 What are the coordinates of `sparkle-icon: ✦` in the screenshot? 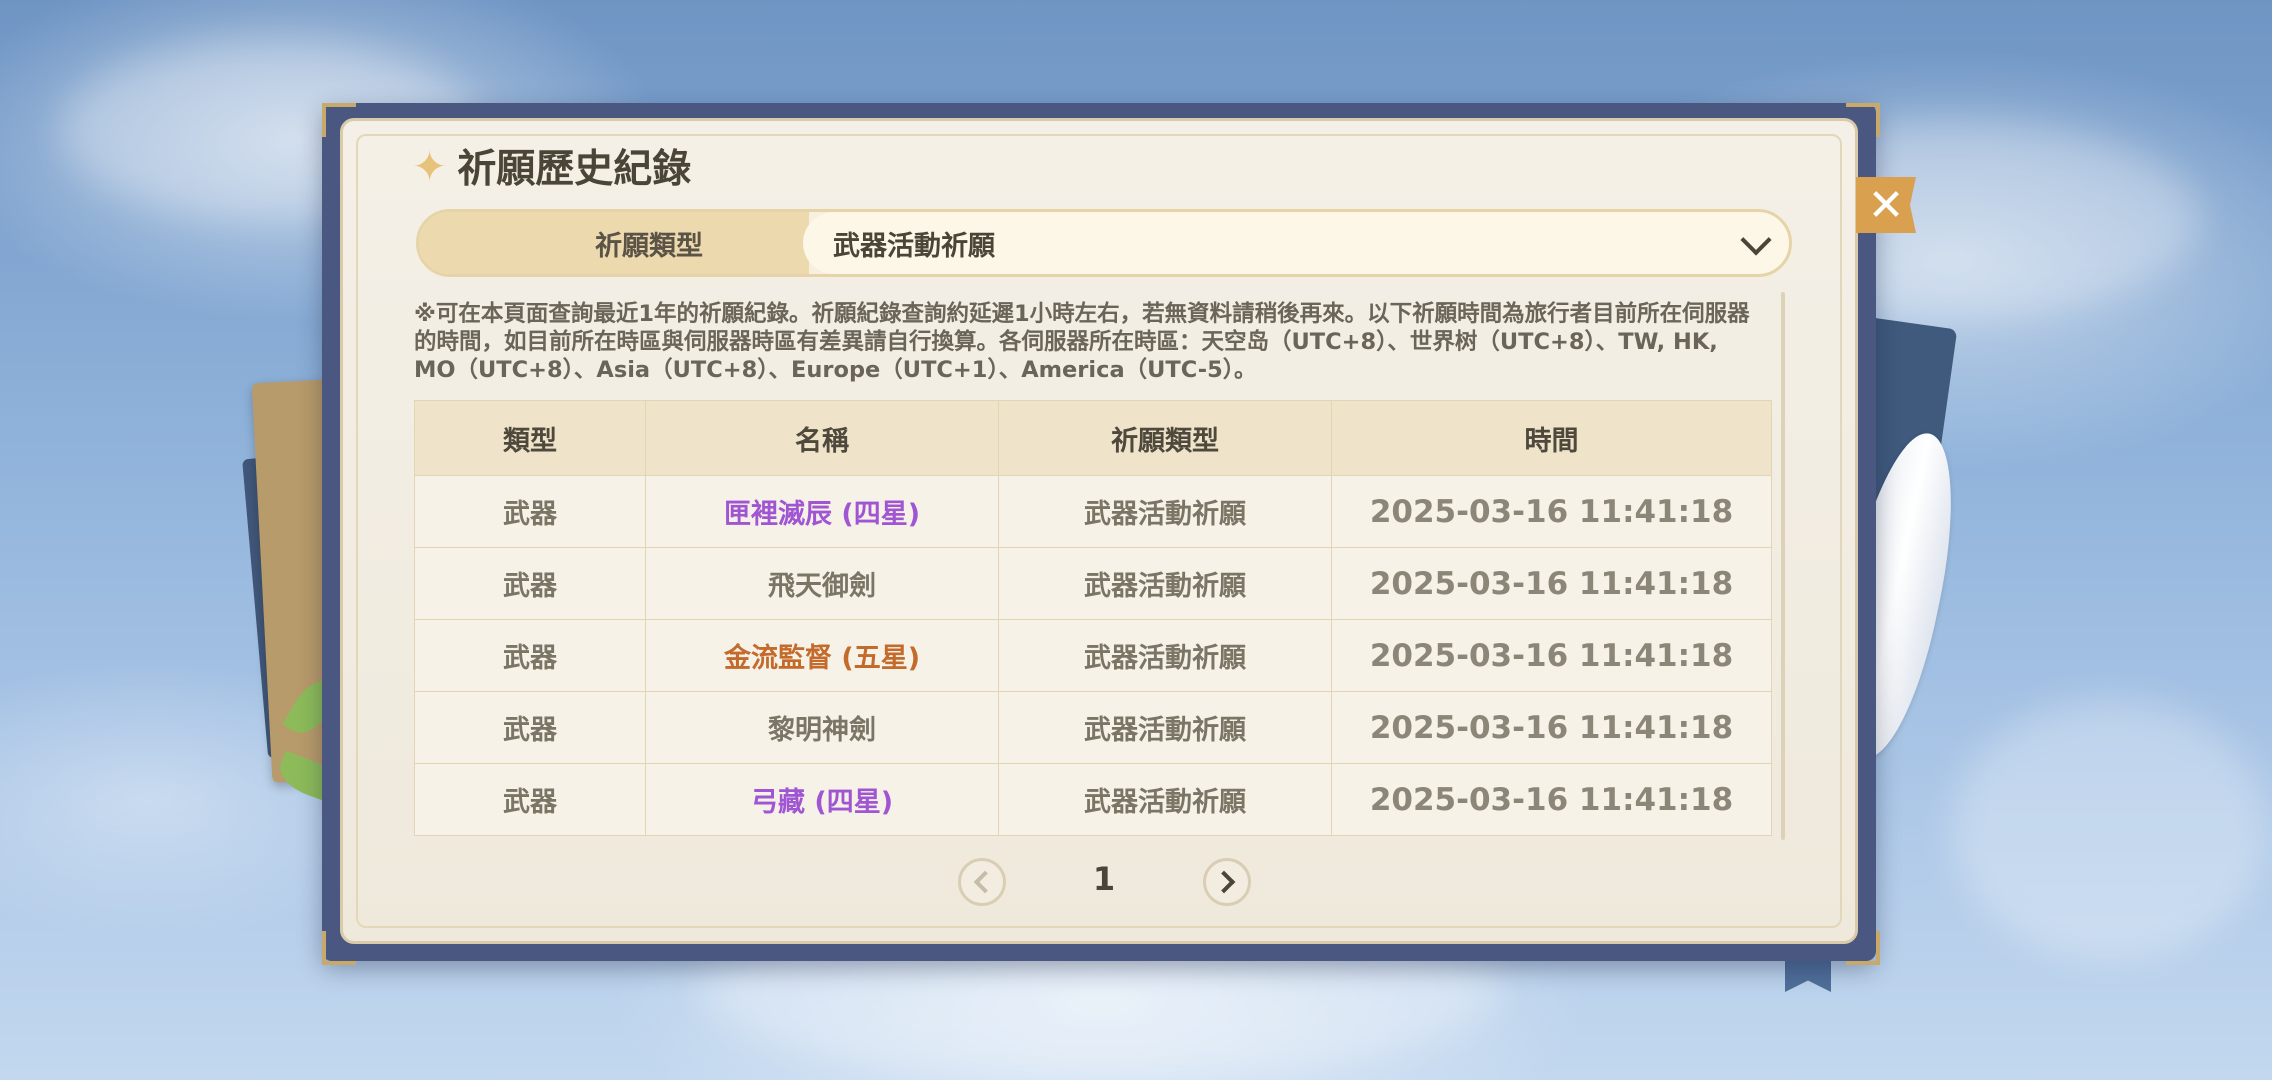 It's located at (430, 166).